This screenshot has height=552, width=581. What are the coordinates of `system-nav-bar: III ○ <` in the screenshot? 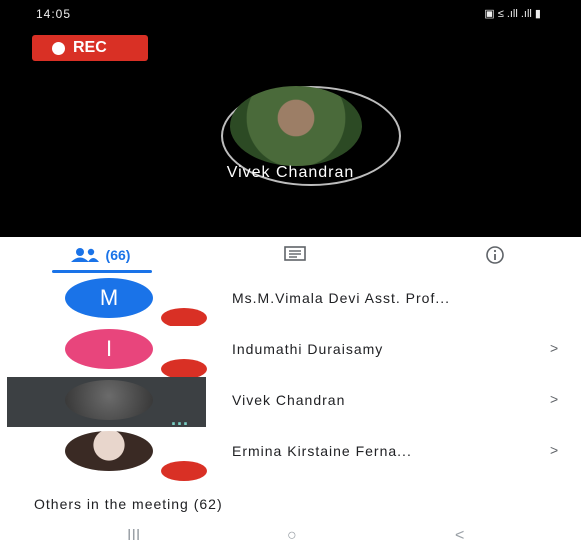 It's located at (290, 537).